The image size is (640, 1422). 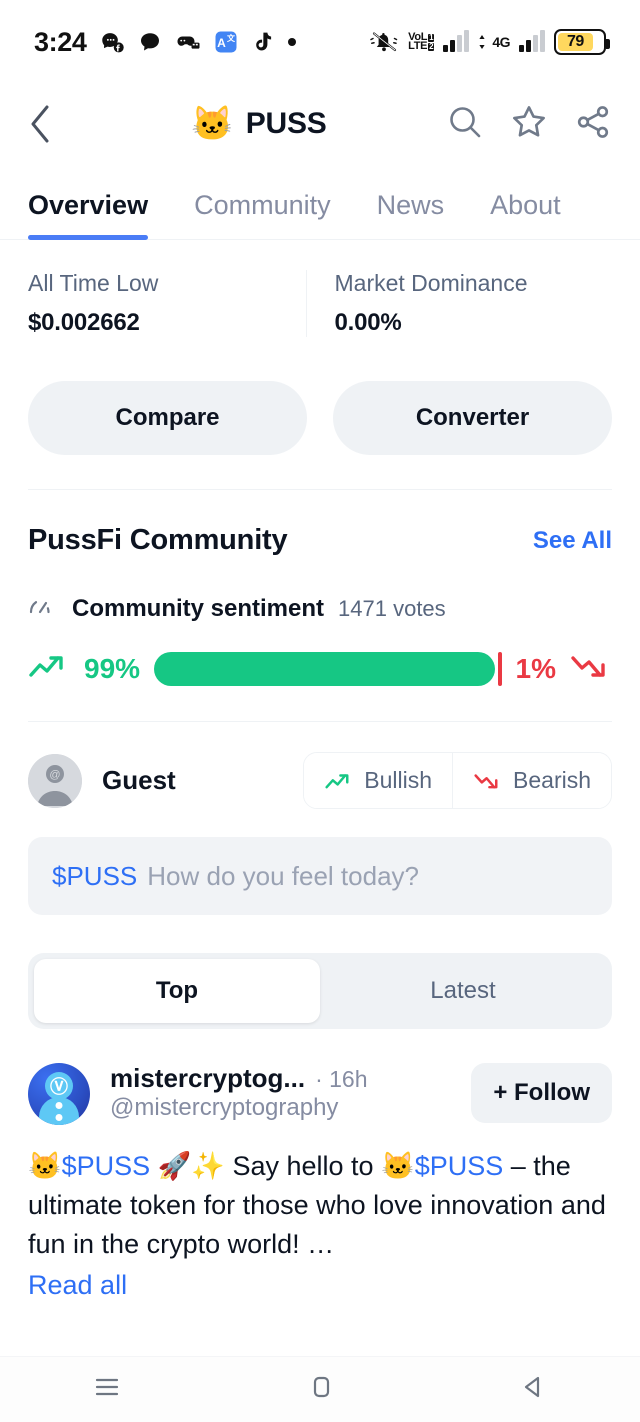 What do you see at coordinates (541, 1093) in the screenshot?
I see `follow-button: + Follow` at bounding box center [541, 1093].